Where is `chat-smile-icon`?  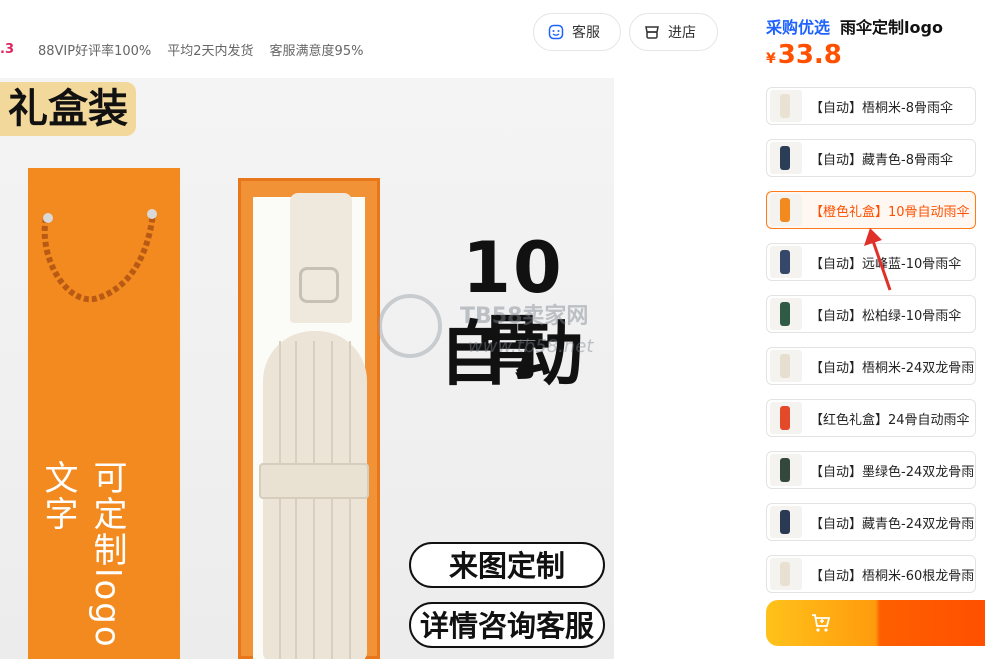
chat-smile-icon is located at coordinates (556, 32).